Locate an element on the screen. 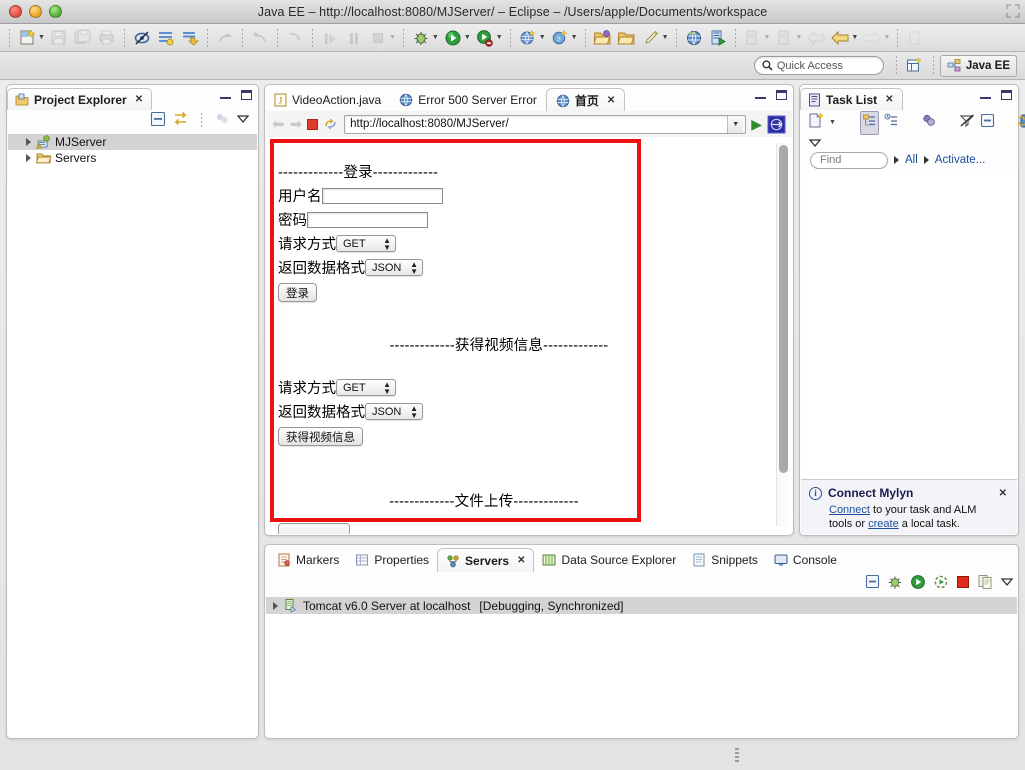 The width and height of the screenshot is (1025, 770). toggle-breakpoint-icon is located at coordinates (142, 38).